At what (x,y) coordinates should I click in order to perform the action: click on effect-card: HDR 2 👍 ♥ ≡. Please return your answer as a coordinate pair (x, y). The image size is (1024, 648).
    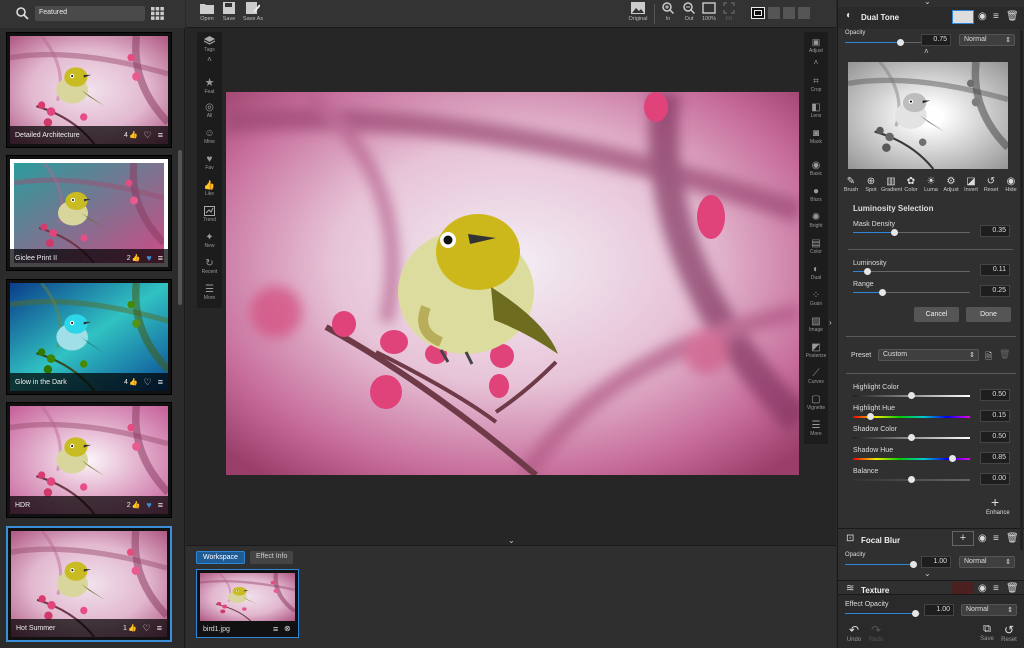
    Looking at the image, I should click on (89, 460).